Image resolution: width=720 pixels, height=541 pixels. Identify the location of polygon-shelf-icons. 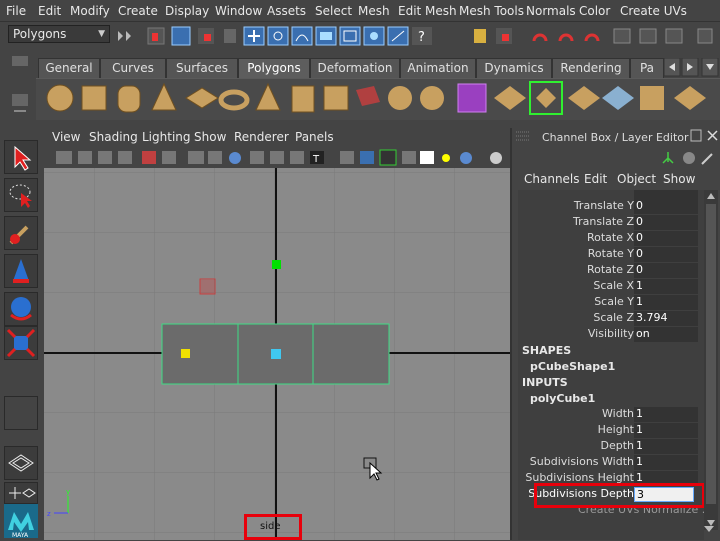
(380, 98).